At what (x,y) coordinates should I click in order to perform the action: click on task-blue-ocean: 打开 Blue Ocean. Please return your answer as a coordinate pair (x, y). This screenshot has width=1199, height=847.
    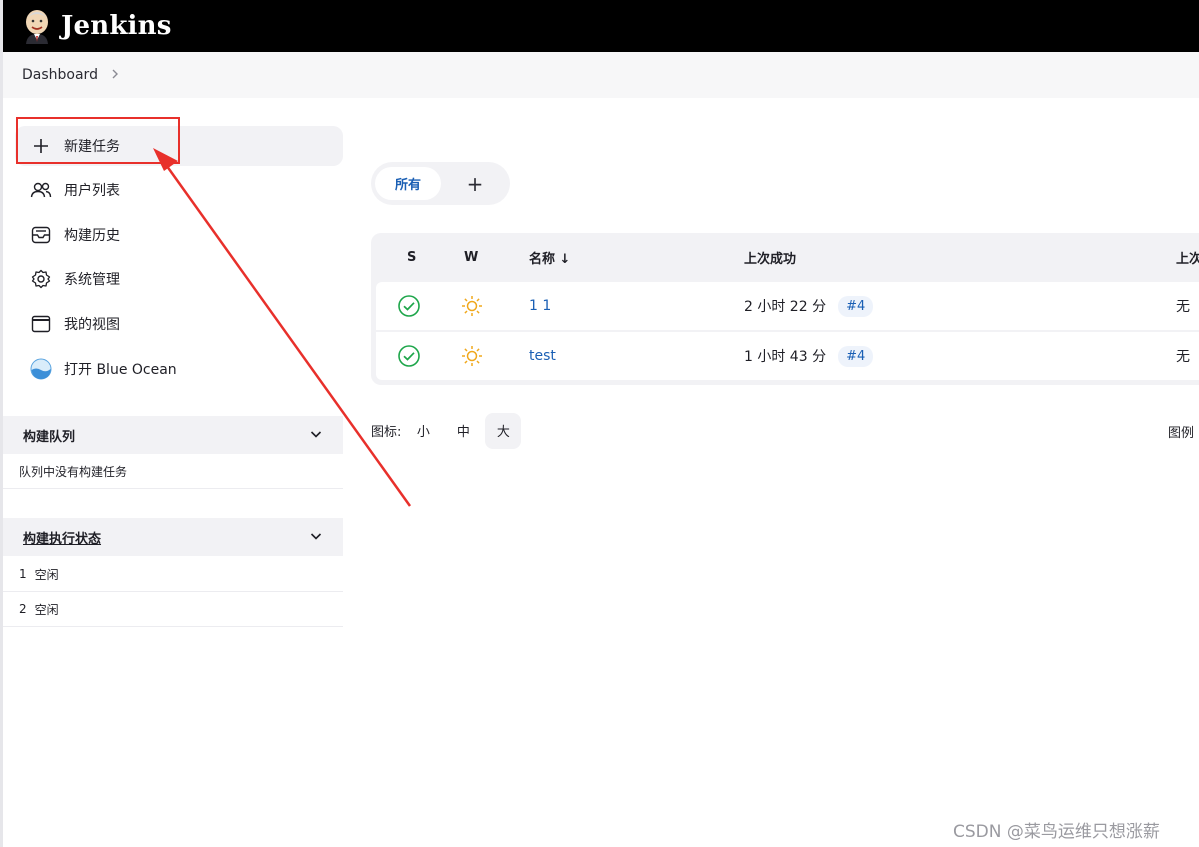
    Looking at the image, I should click on (179, 369).